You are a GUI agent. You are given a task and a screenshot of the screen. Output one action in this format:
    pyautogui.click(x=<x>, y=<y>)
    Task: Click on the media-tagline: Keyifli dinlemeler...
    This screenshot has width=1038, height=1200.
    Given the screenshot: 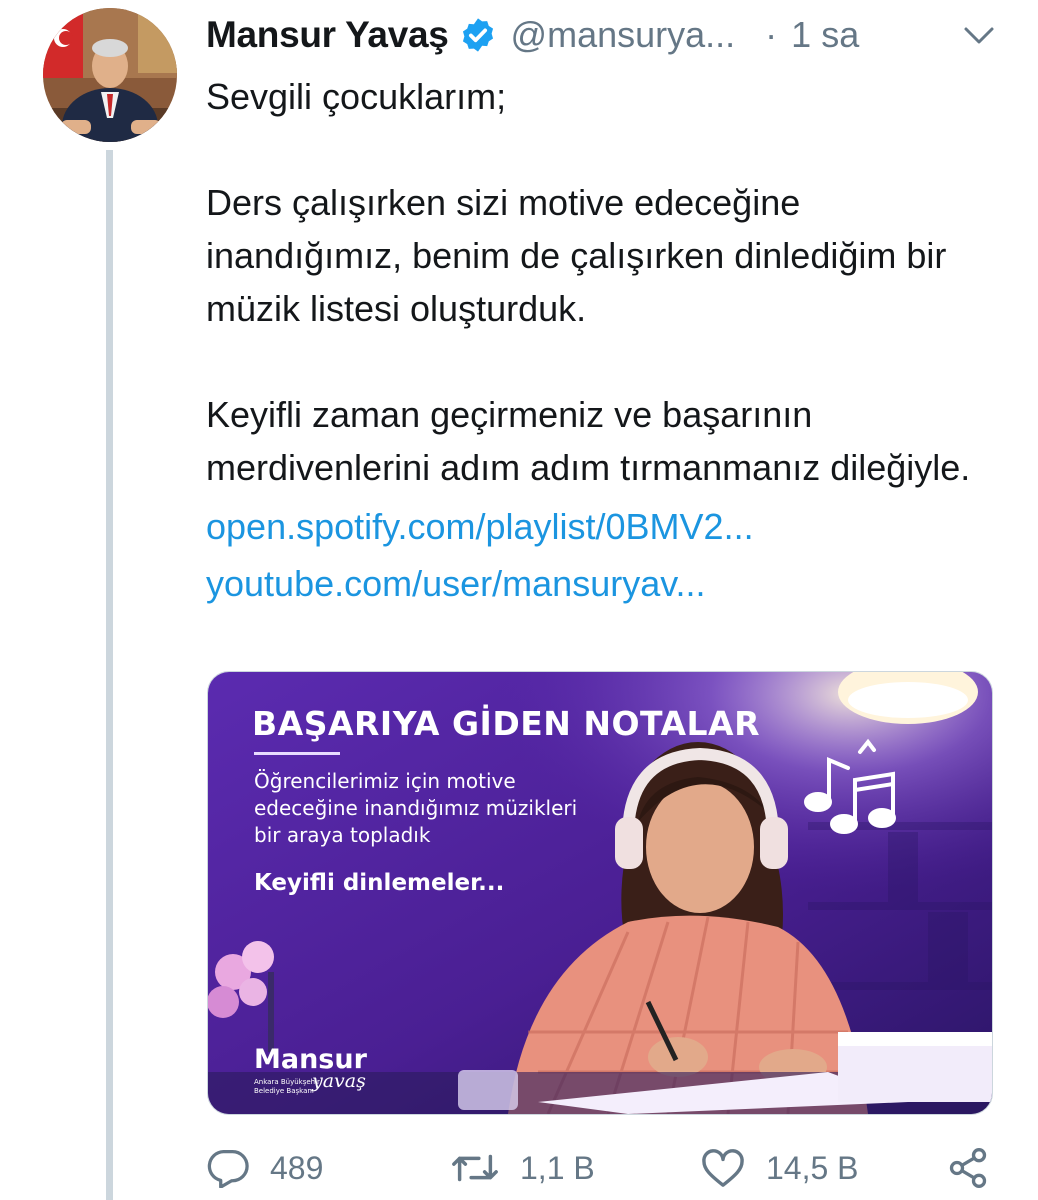 What is the action you would take?
    pyautogui.click(x=379, y=883)
    